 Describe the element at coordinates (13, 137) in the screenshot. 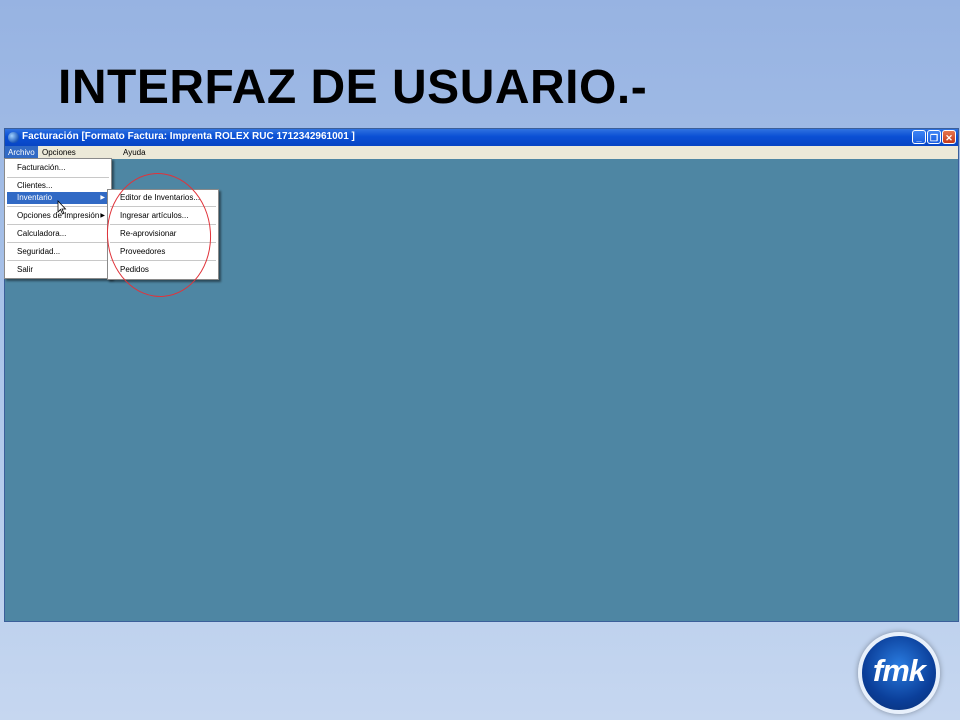

I see `app-icon` at that location.